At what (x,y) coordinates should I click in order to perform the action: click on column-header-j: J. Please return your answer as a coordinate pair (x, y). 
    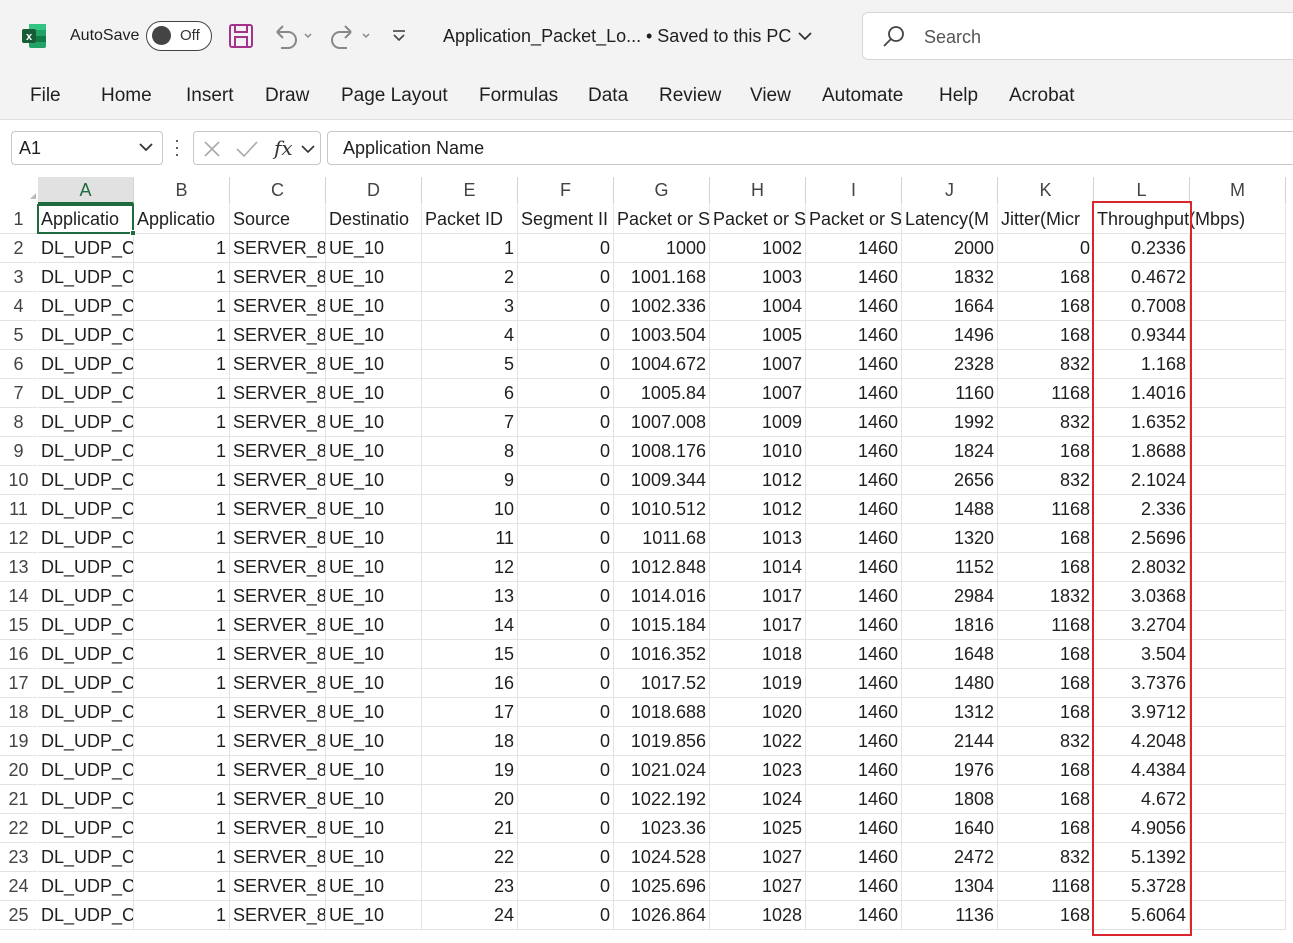
    Looking at the image, I should click on (950, 190).